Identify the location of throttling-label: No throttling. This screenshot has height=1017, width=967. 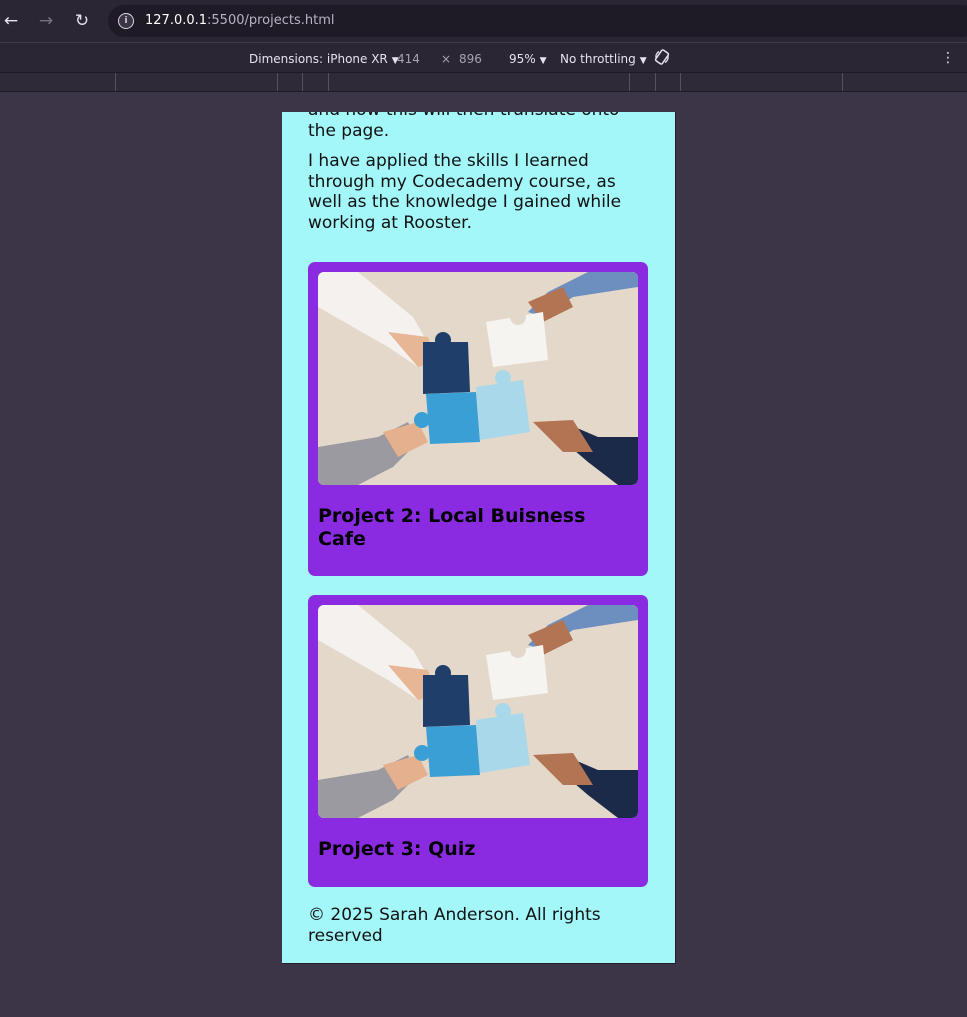
(598, 59).